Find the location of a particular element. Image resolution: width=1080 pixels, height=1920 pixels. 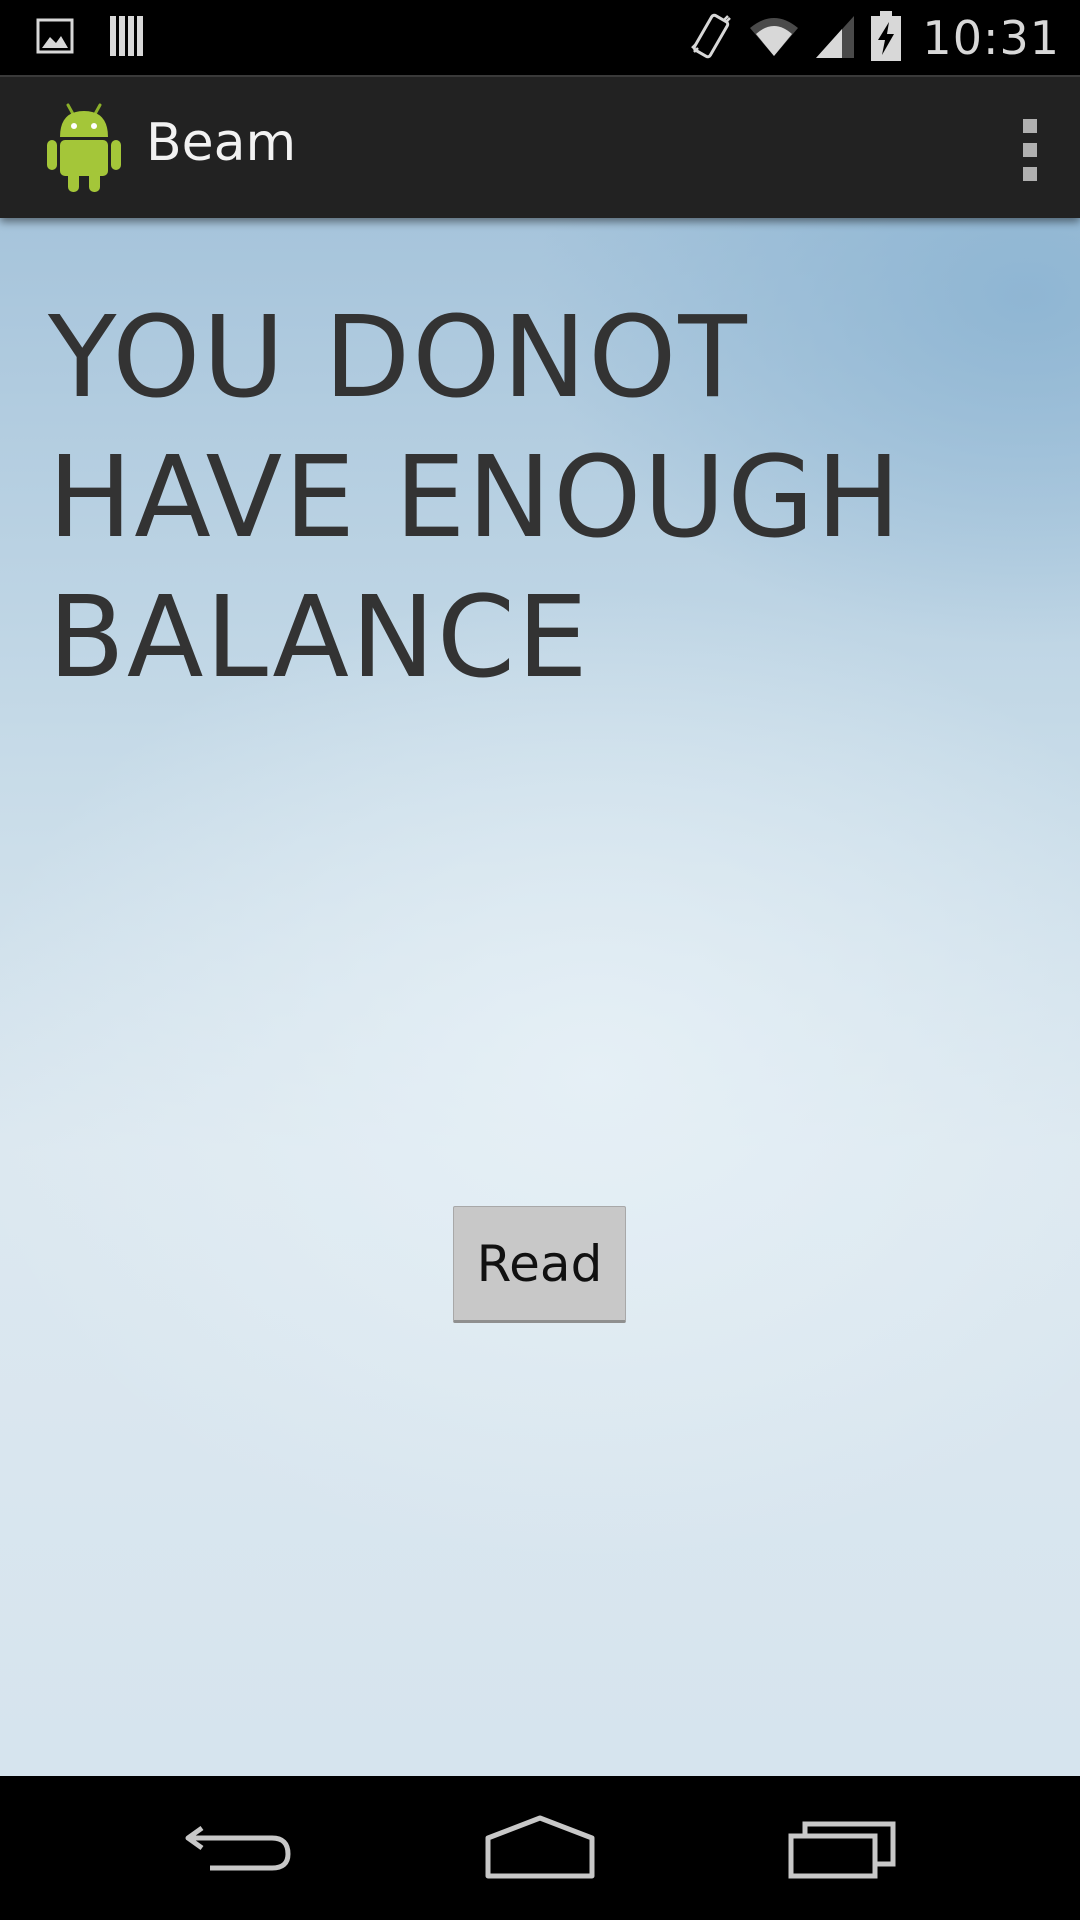

home-icon is located at coordinates (540, 1846).